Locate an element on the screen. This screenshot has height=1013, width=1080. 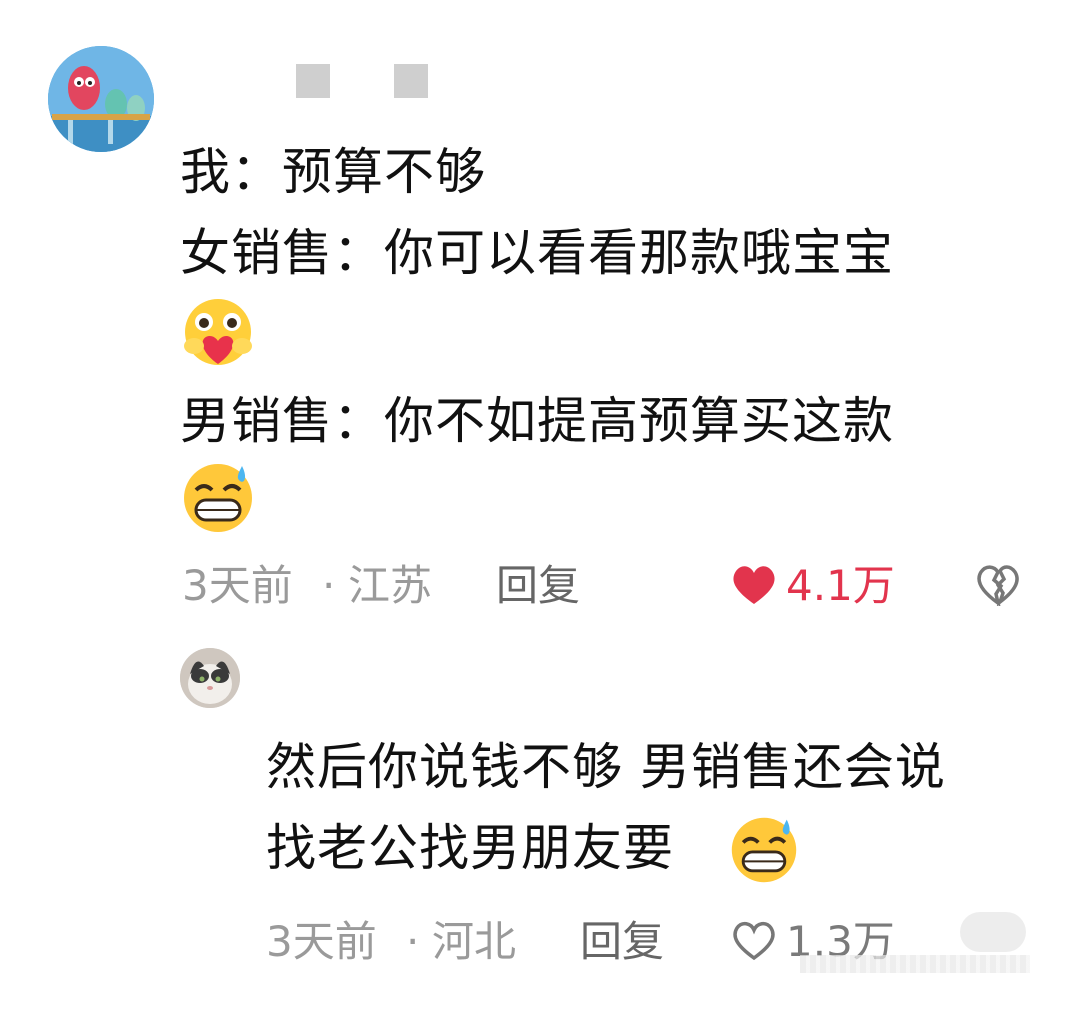
broken-heart-icon is located at coordinates (998, 584).